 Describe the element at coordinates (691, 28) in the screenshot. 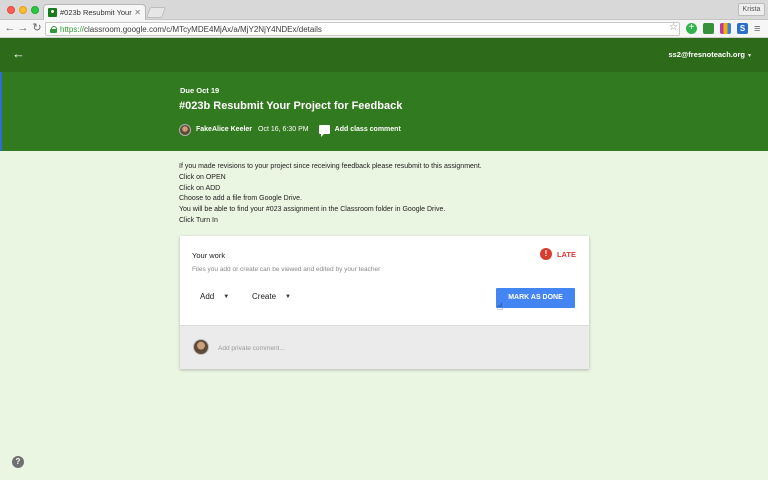

I see `extension-plus-icon: +` at that location.